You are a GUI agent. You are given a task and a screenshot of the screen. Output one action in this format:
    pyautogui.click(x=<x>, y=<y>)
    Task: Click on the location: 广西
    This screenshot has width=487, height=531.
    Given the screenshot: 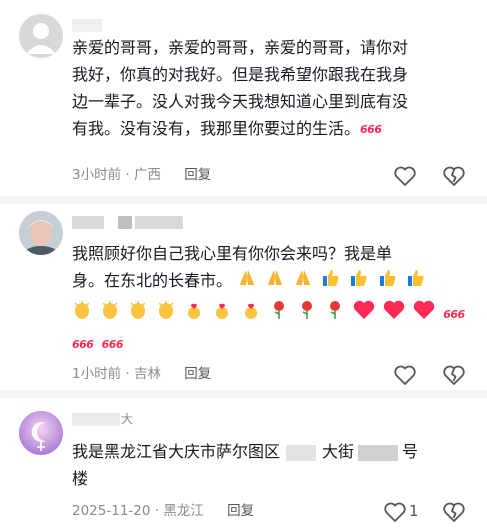 What is the action you would take?
    pyautogui.click(x=147, y=175)
    